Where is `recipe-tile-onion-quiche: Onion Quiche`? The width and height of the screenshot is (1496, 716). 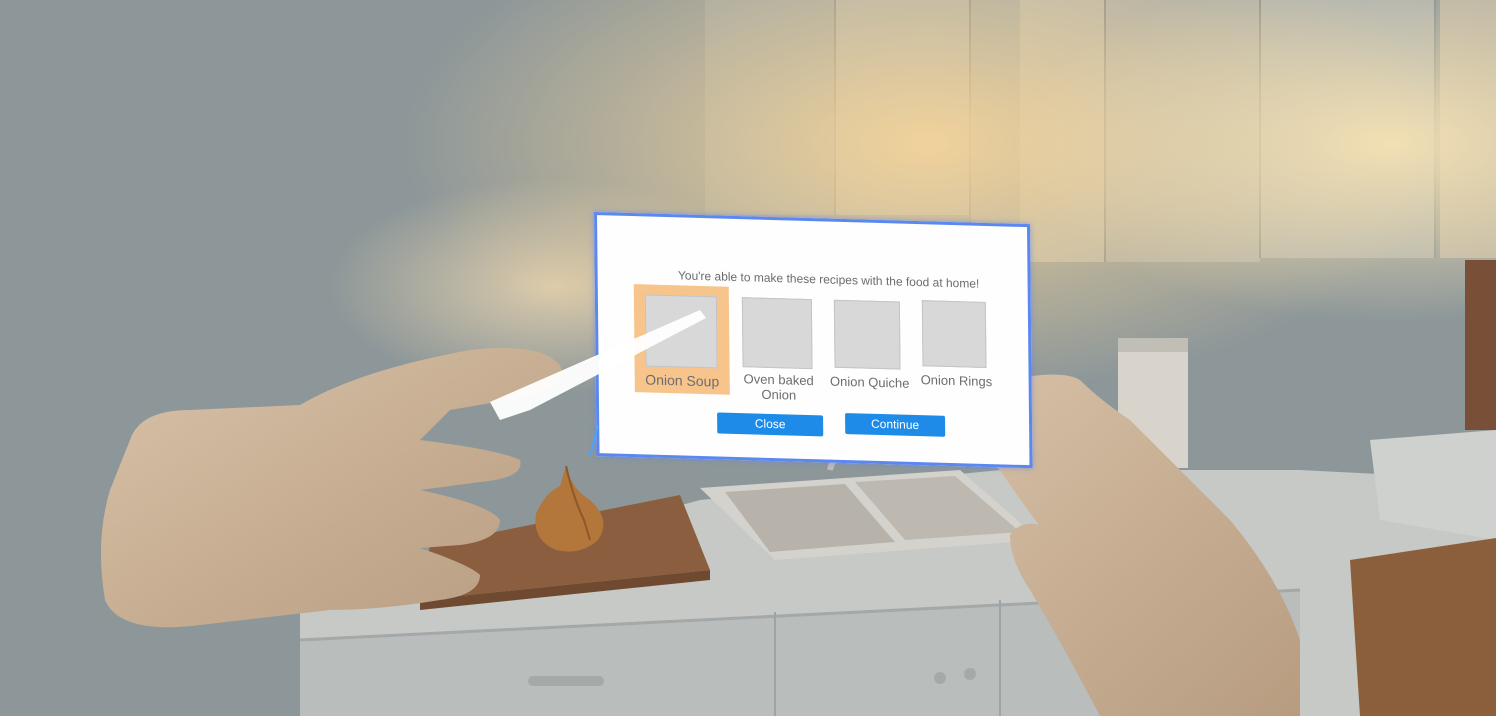
recipe-tile-onion-quiche: Onion Quiche is located at coordinates (870, 350).